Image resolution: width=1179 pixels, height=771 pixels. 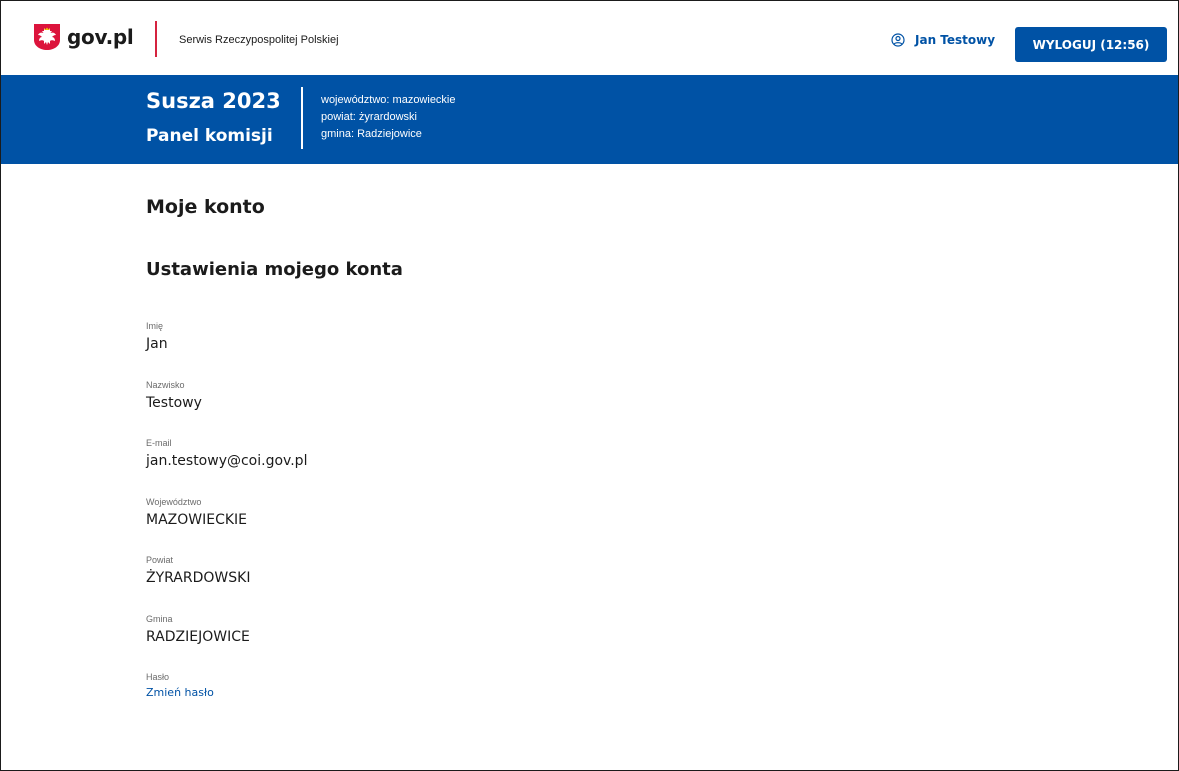 I want to click on logout-button: WYLOGUJ (12:56), so click(x=1091, y=44).